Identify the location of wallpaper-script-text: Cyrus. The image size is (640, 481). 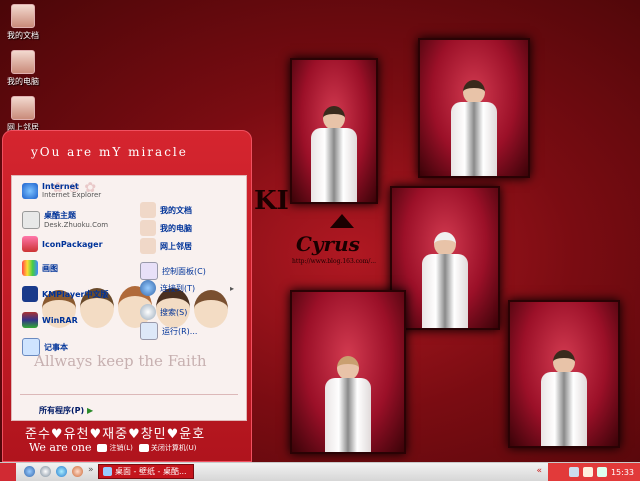
(328, 244).